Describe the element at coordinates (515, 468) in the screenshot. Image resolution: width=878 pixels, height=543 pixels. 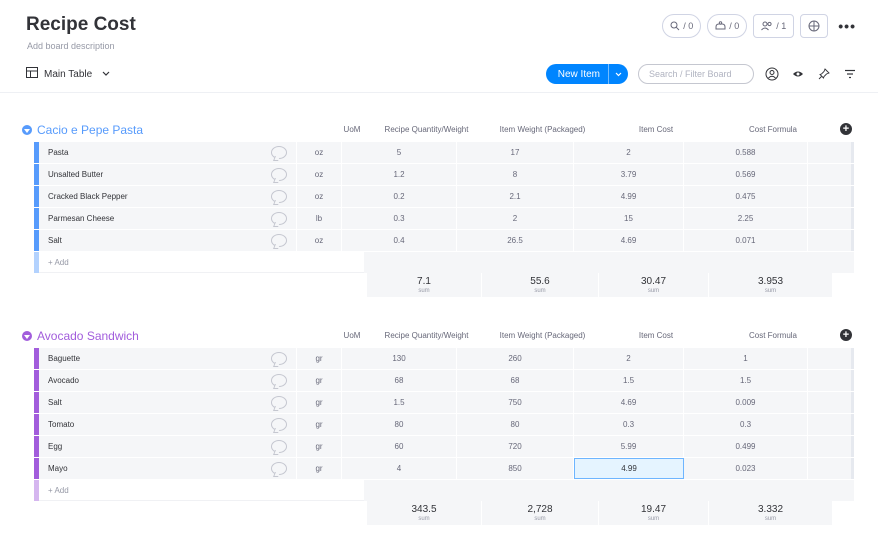
I see `weight-cell: 850` at that location.